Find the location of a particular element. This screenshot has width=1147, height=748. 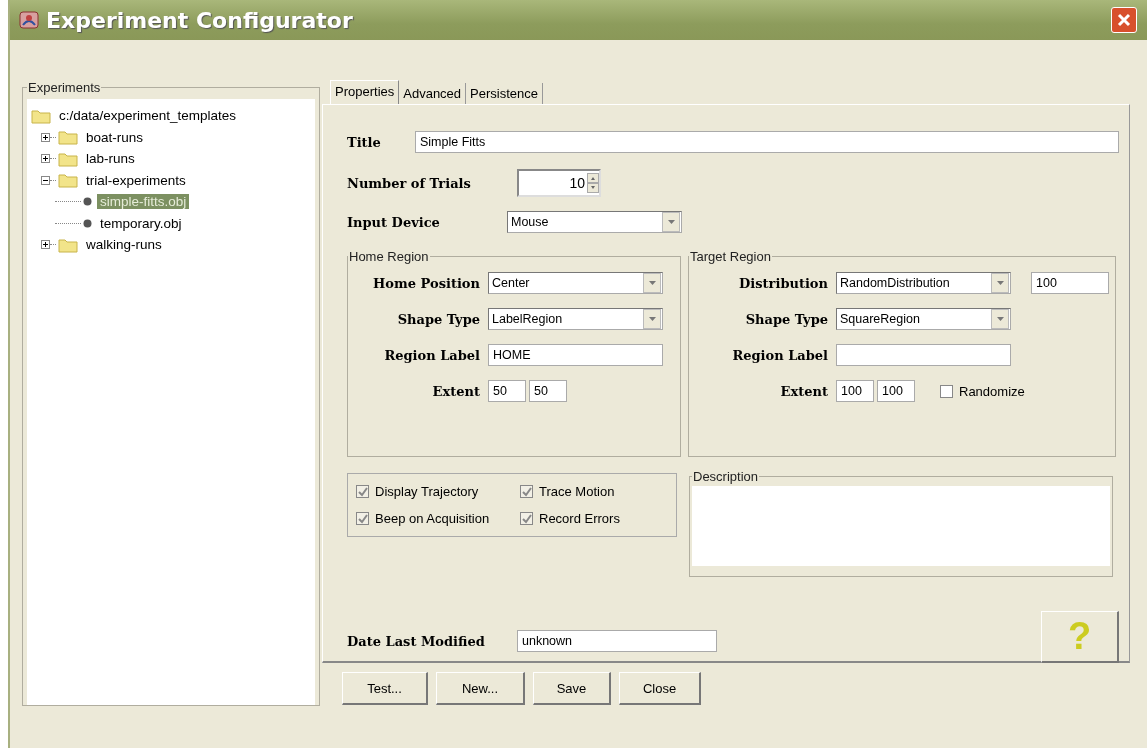

group-title: Description is located at coordinates (726, 476).